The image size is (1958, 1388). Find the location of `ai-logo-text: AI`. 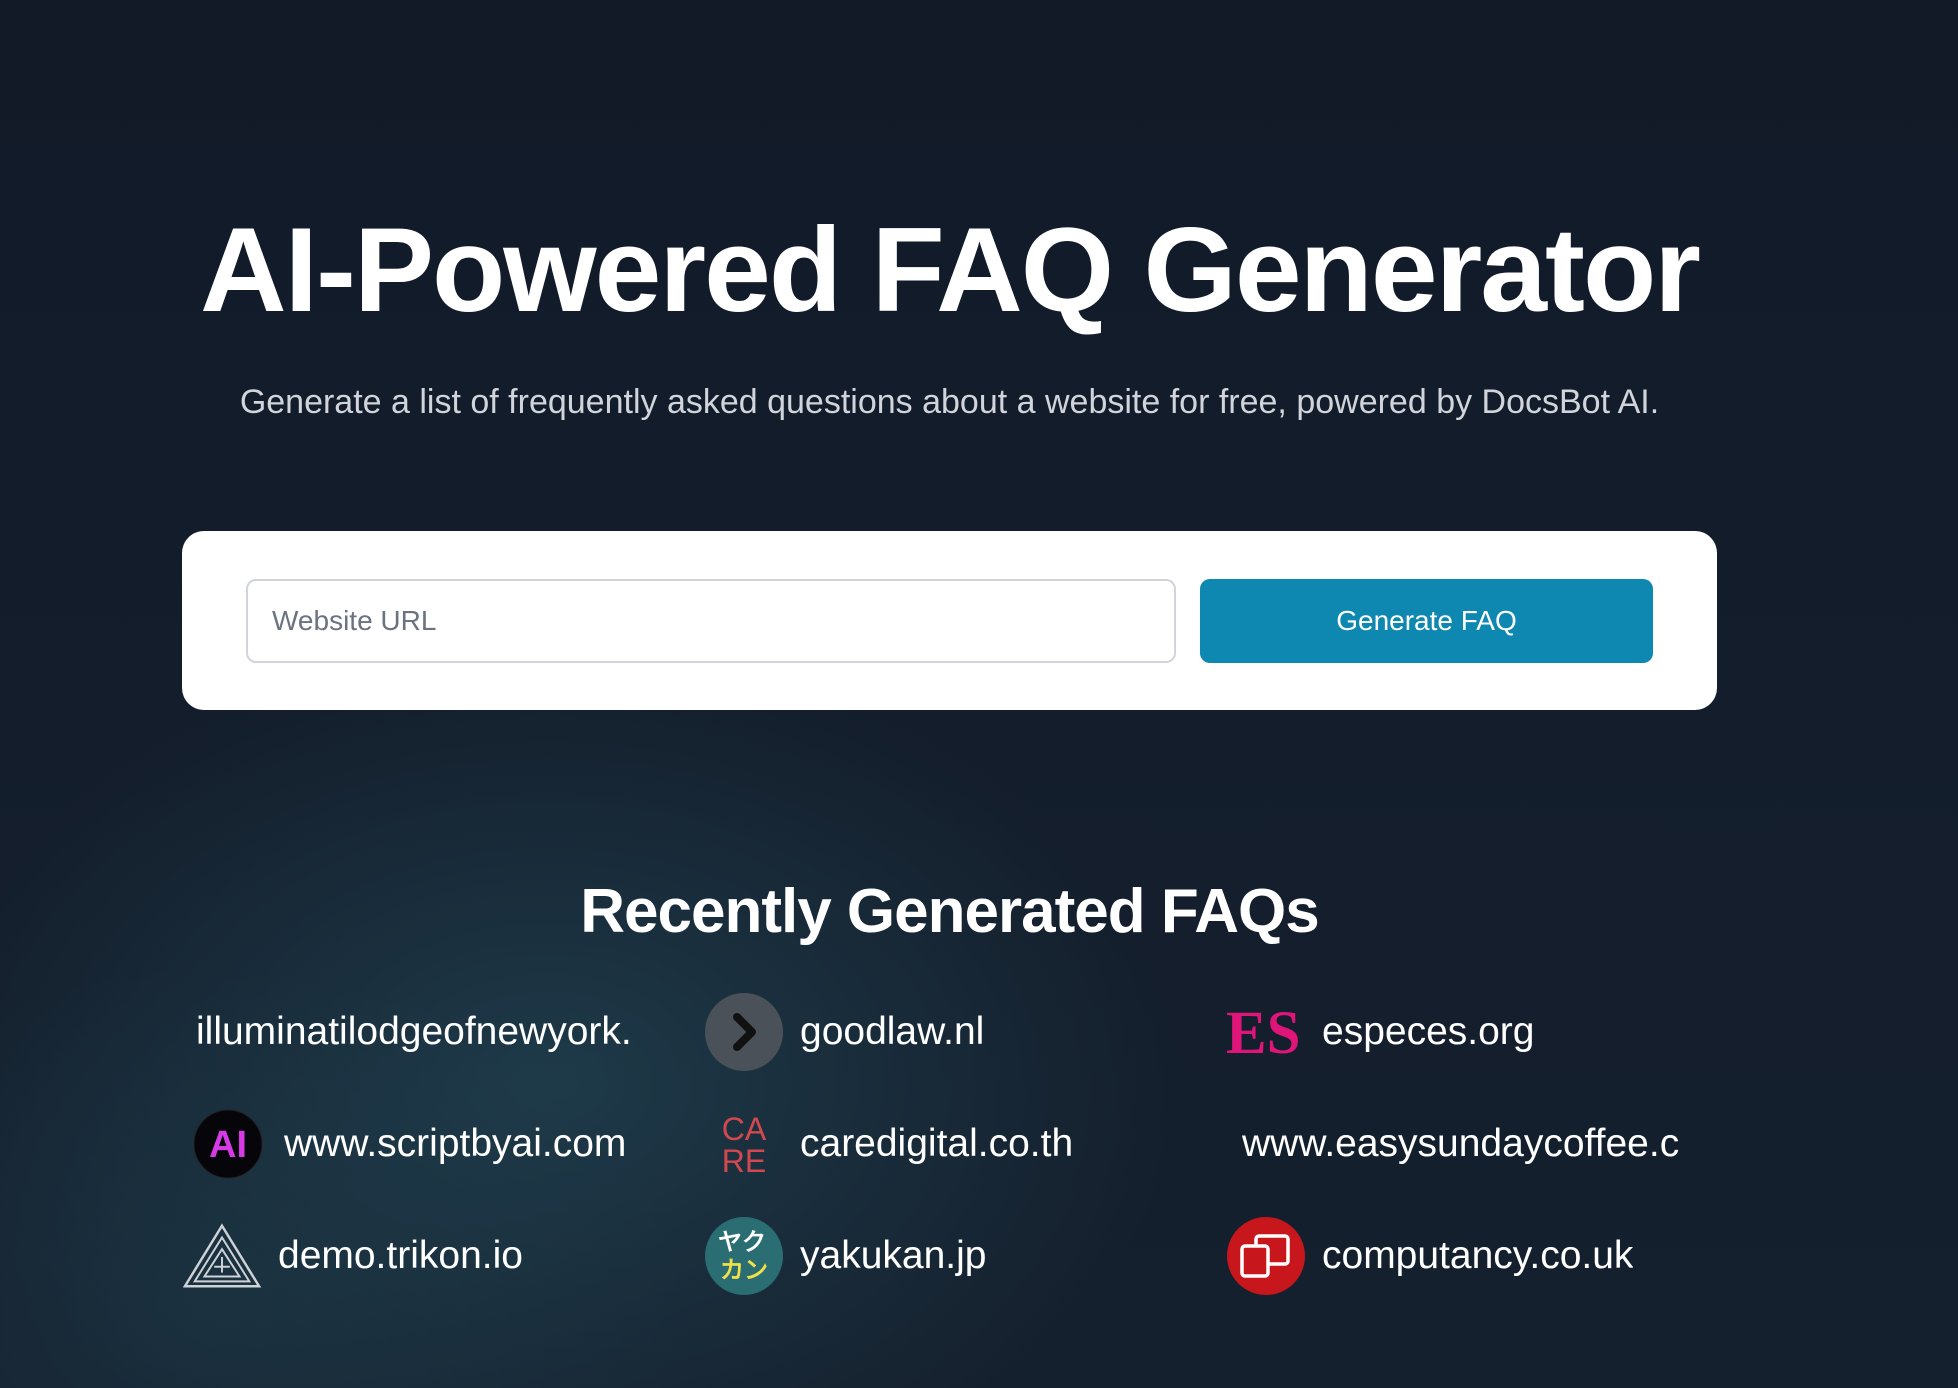

ai-logo-text: AI is located at coordinates (228, 1145).